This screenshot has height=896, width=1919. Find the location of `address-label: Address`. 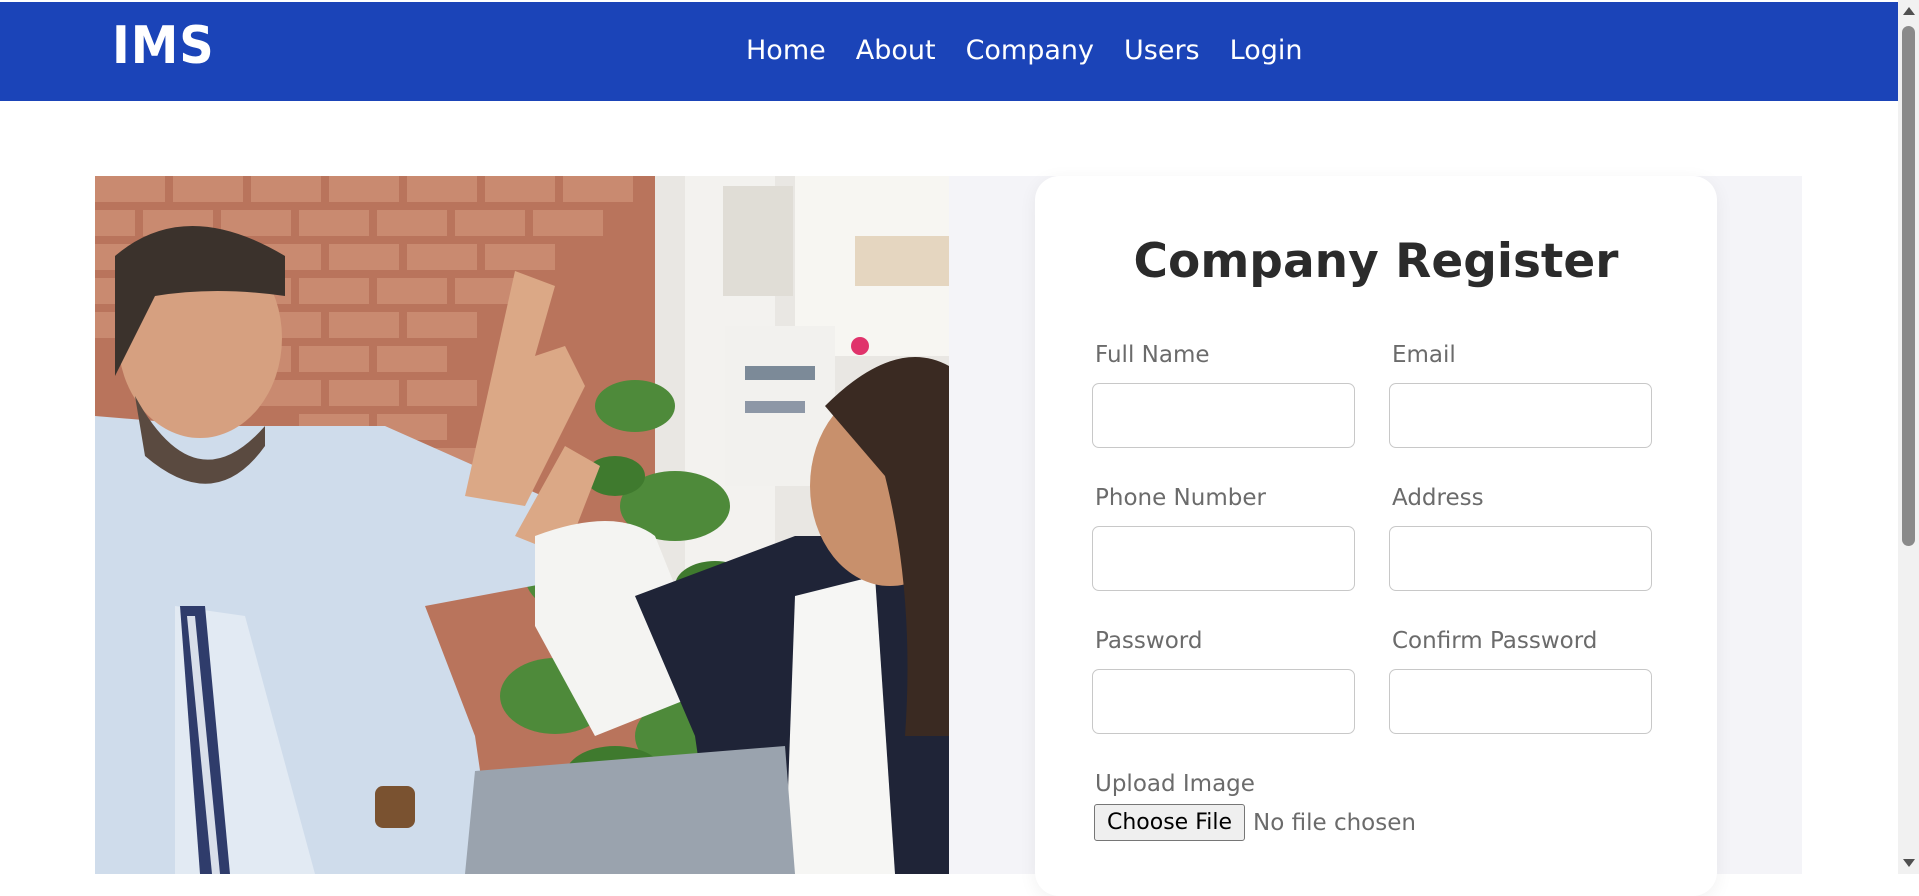

address-label: Address is located at coordinates (1438, 498).